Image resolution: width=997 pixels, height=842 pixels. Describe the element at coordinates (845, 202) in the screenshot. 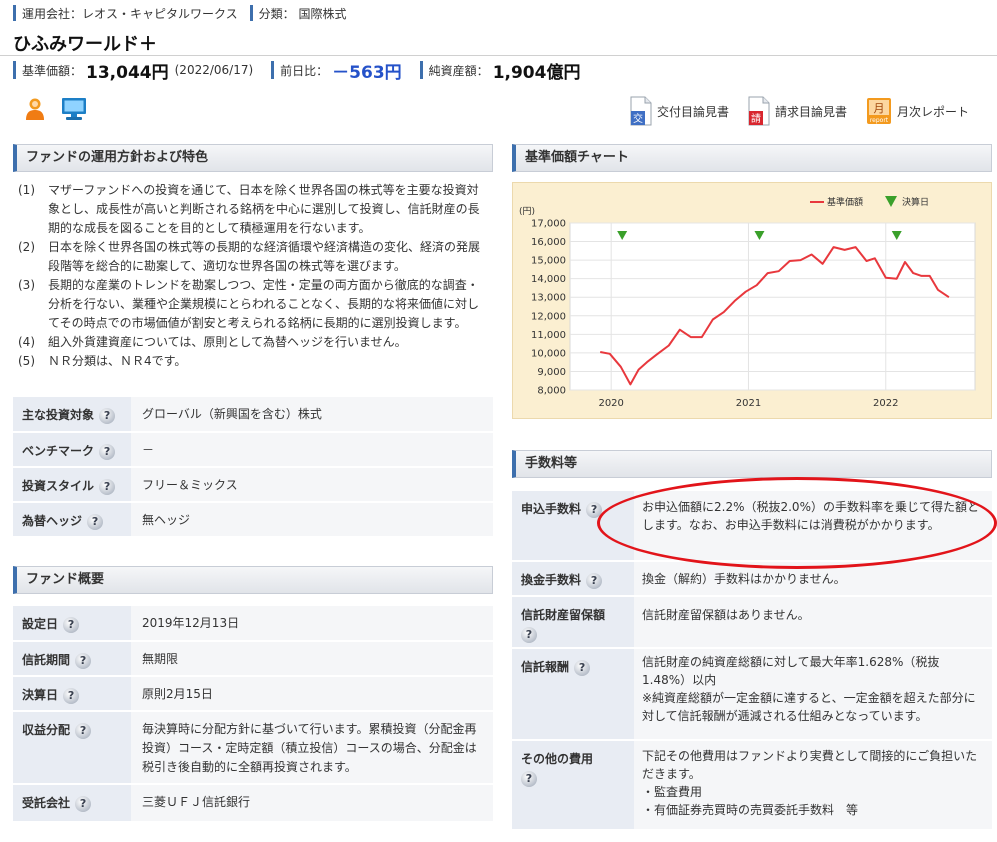

I see `legend-series-label: 基準価額` at that location.